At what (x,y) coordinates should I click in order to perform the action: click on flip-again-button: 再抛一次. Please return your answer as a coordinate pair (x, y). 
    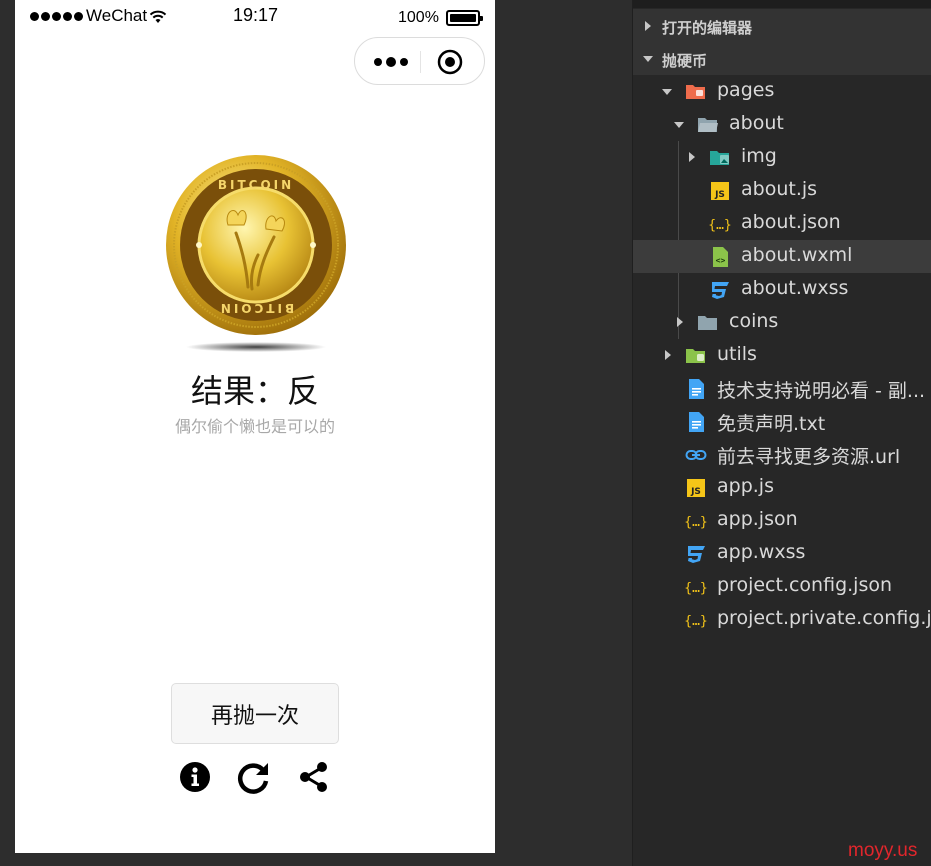
    Looking at the image, I should click on (255, 713).